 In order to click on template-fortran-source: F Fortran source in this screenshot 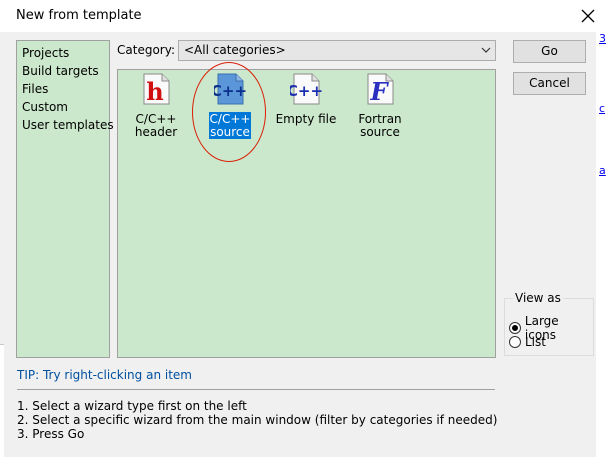, I will do `click(380, 108)`.